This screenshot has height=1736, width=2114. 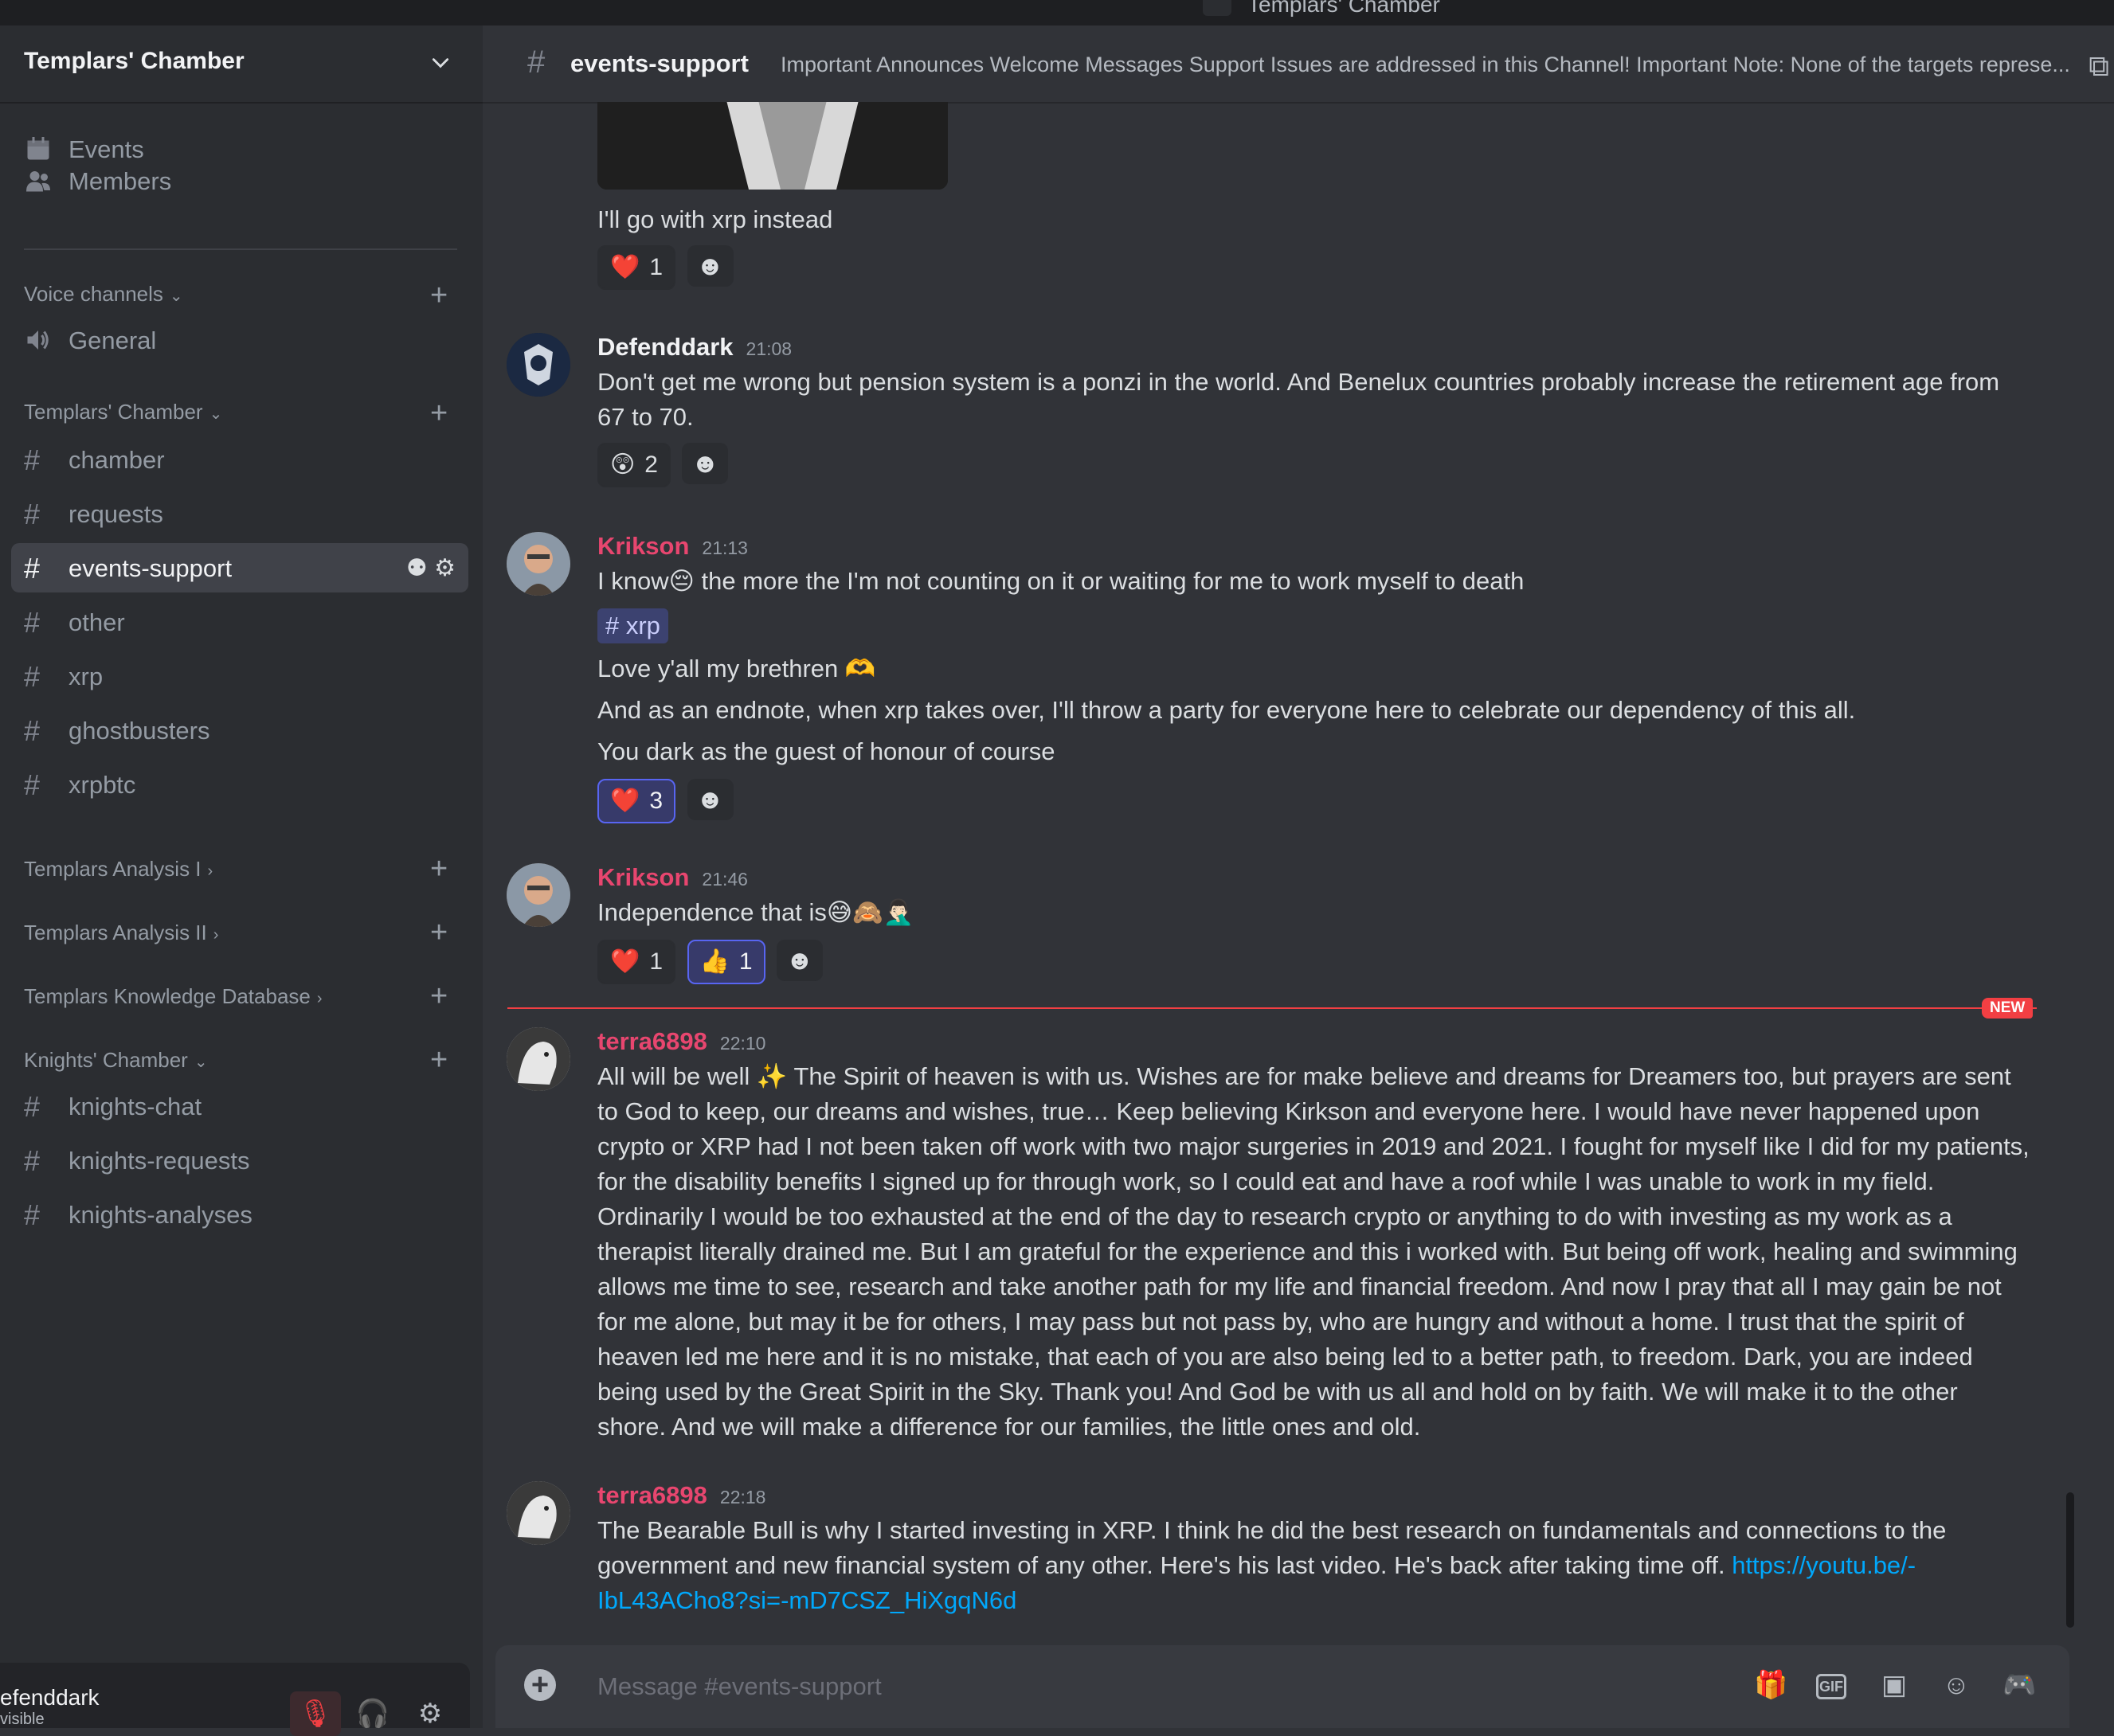 I want to click on category-voice-channels: Voice channels ⌄, so click(x=104, y=295).